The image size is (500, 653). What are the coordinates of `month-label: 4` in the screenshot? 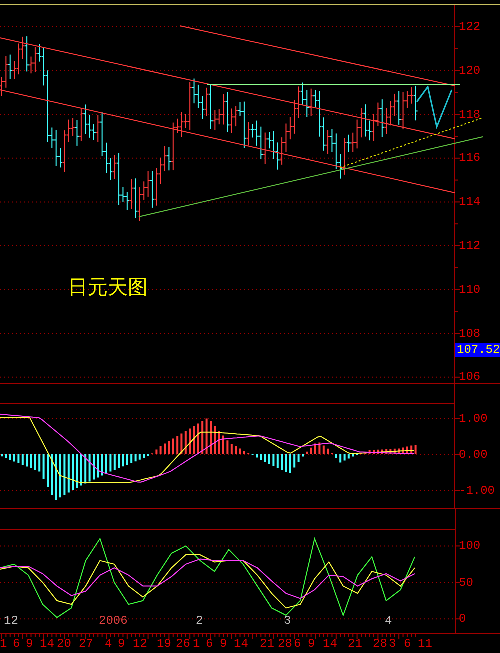 It's located at (388, 621).